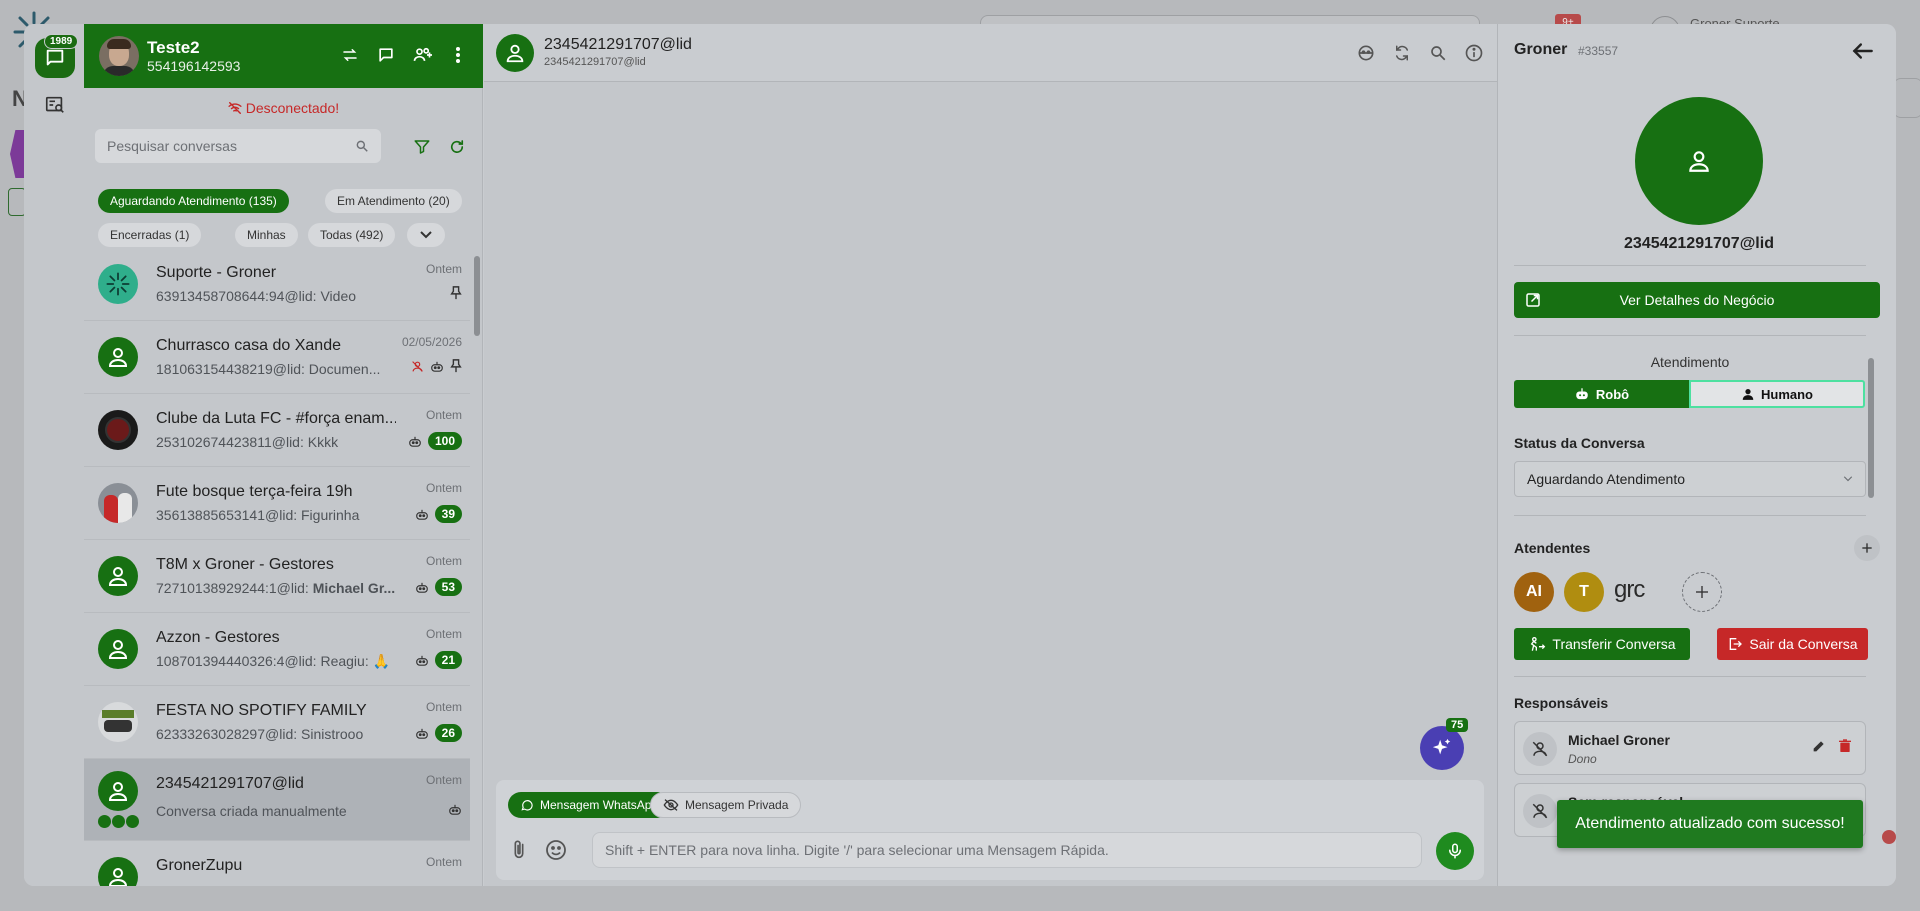 The width and height of the screenshot is (1920, 911). What do you see at coordinates (277, 863) in the screenshot?
I see `conversation-item: GronerZupu Ontem` at bounding box center [277, 863].